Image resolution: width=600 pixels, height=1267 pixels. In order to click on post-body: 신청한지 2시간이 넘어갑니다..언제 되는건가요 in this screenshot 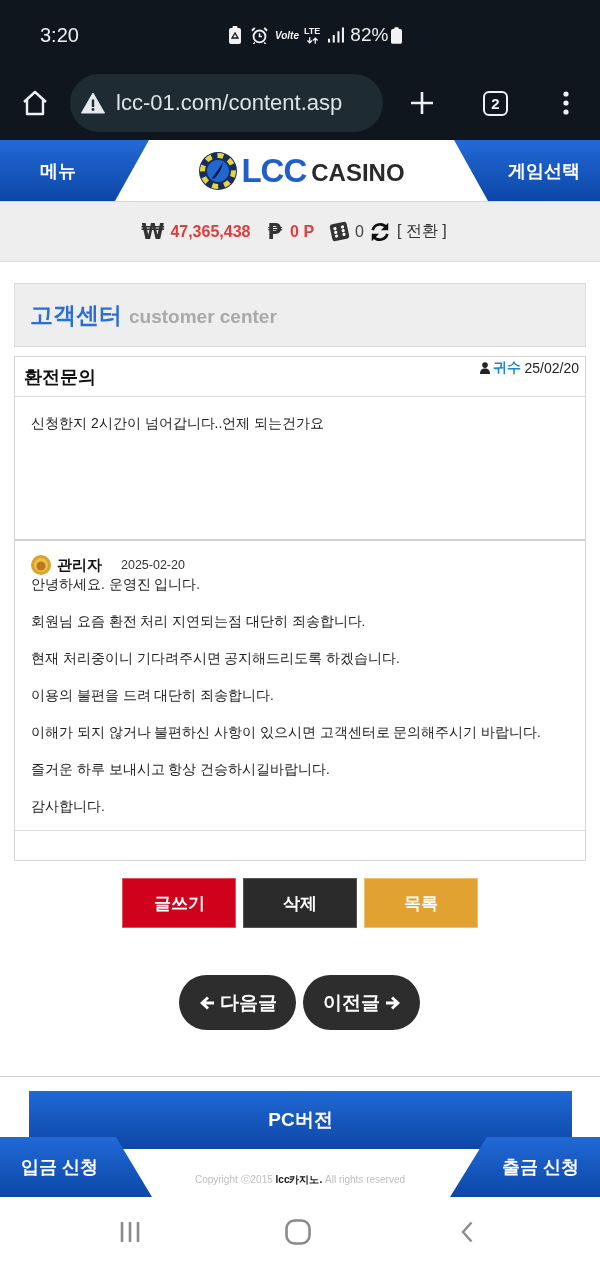, I will do `click(178, 423)`.